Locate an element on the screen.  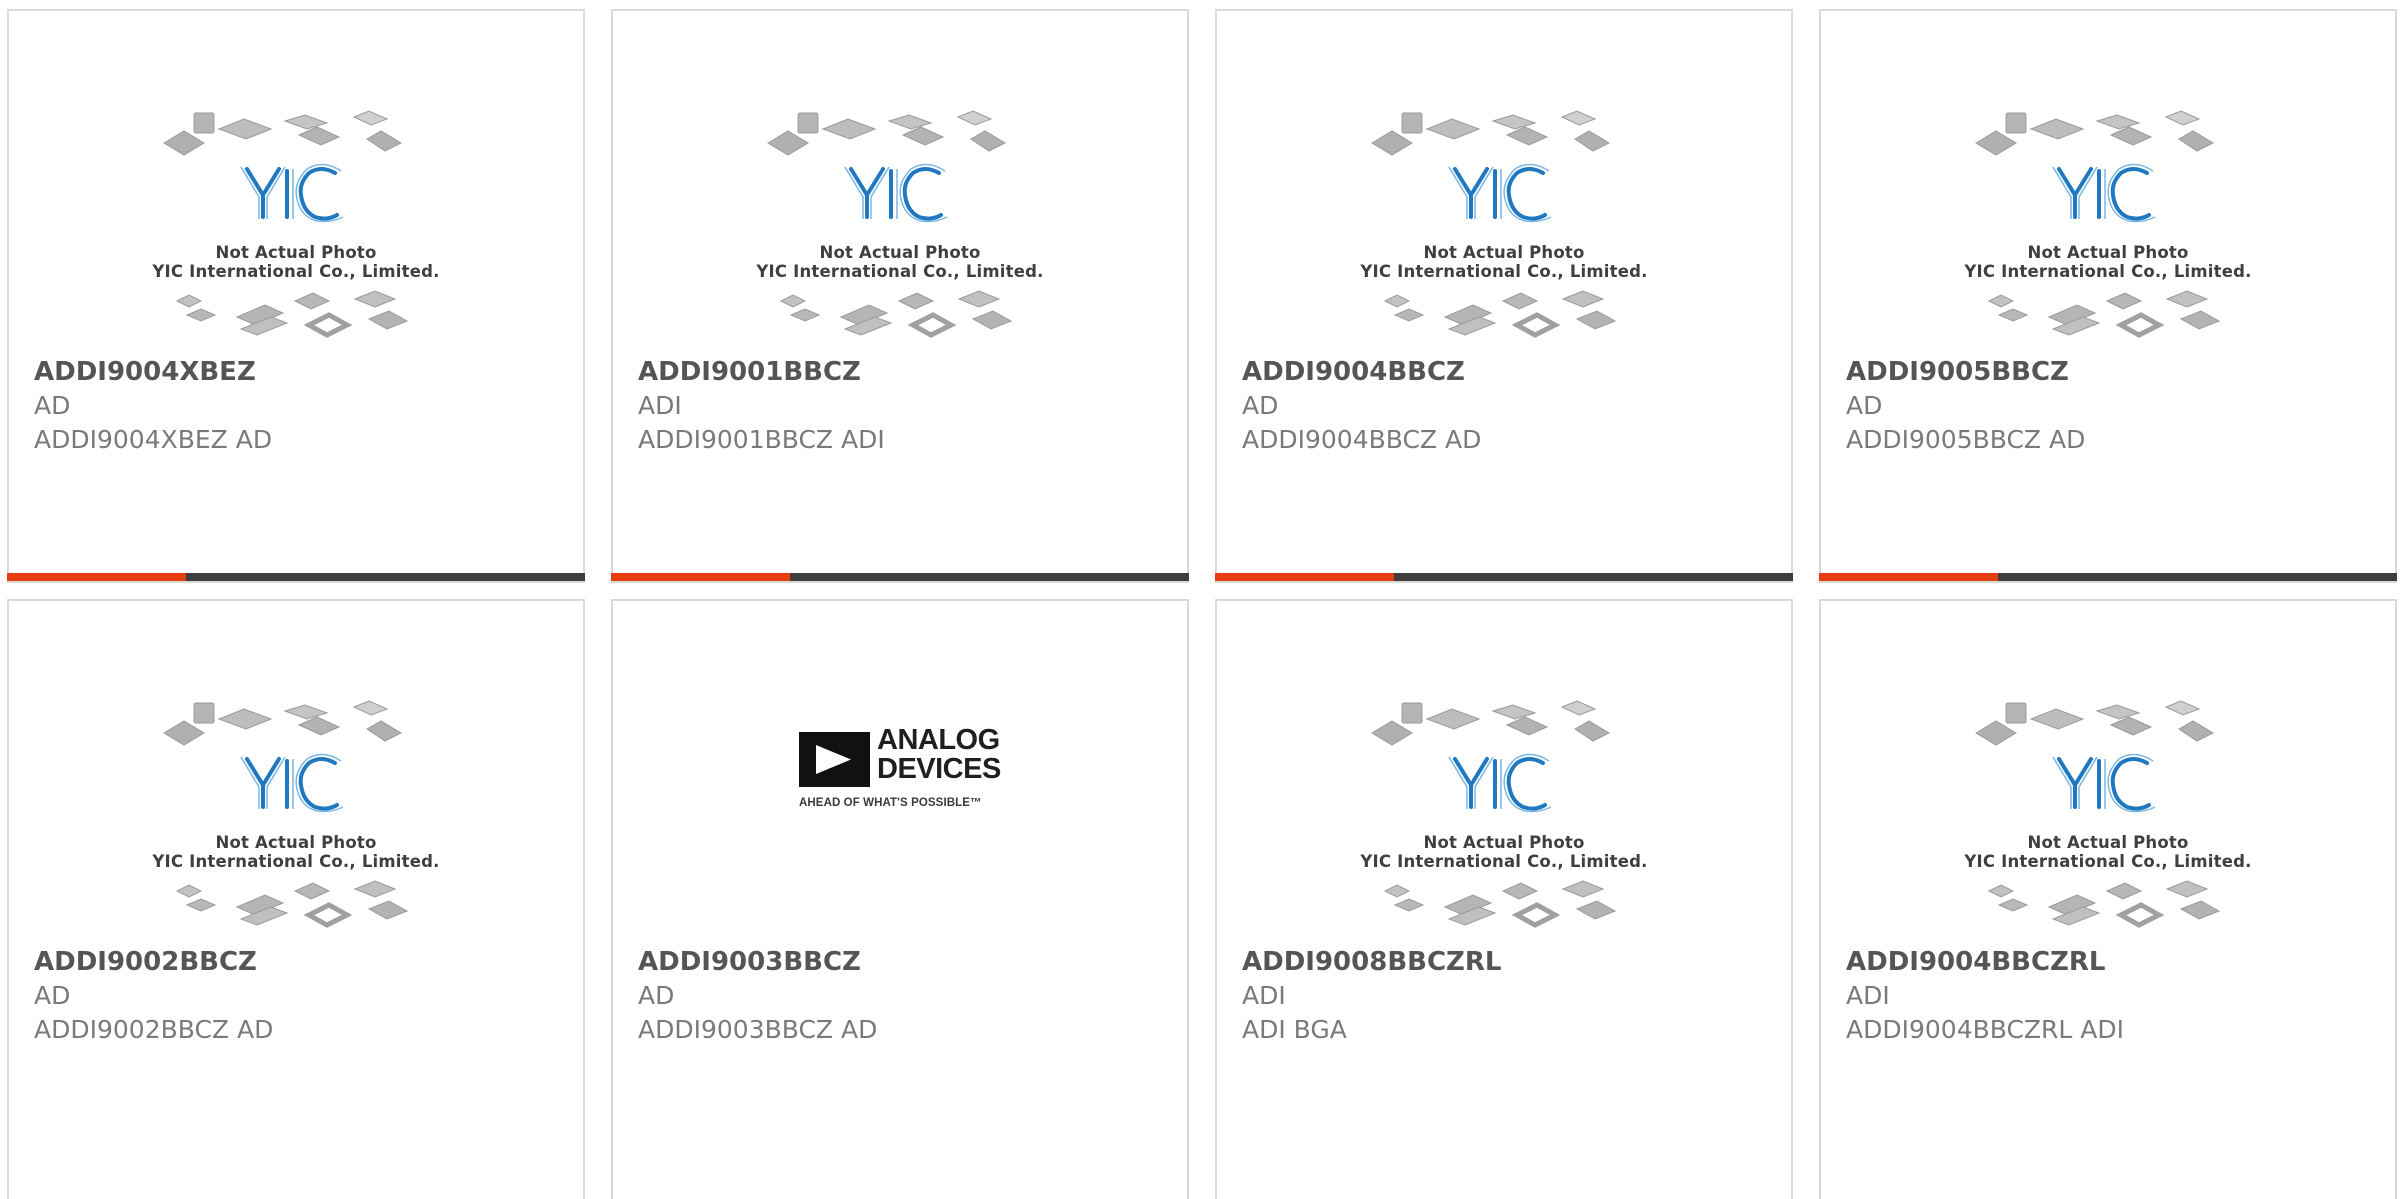
part-number-link: ADDI9005BBCZ is located at coordinates (1965, 372).